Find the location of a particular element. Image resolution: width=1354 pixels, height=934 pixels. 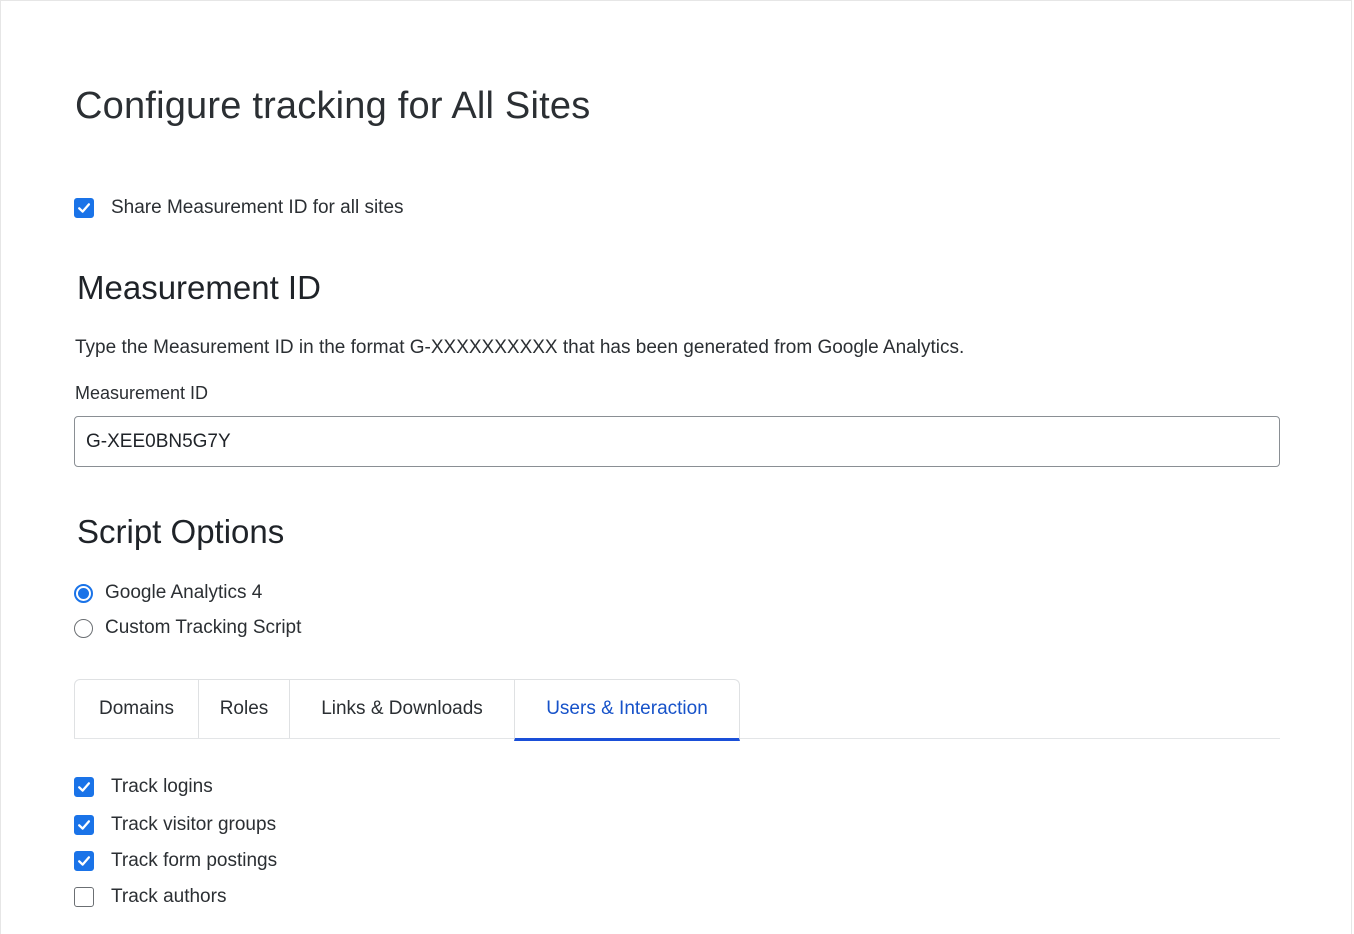

checkbox-unchecked-icon is located at coordinates (84, 897).